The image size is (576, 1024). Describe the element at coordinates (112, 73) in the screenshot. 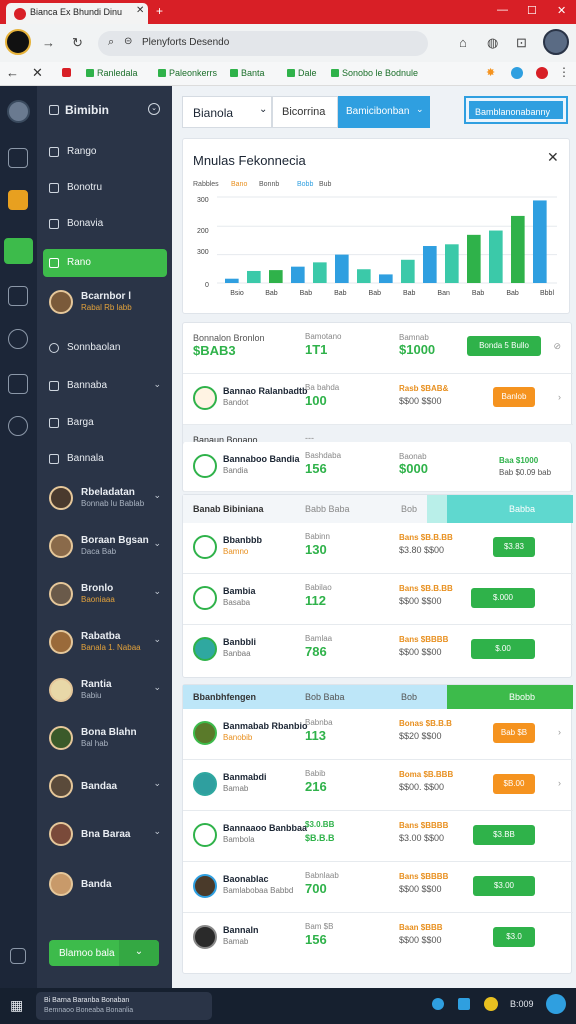

I see `bookmark-item: Ranledala` at that location.